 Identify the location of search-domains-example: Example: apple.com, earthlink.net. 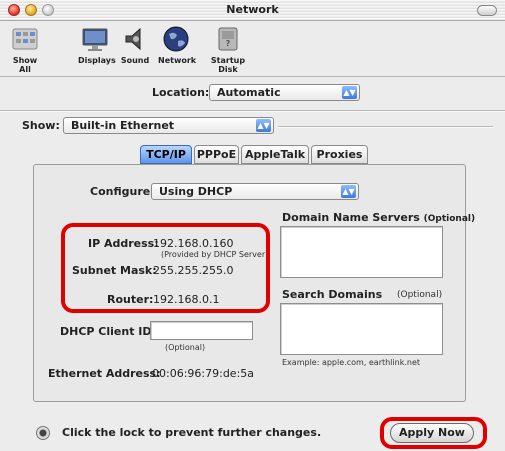
(351, 362).